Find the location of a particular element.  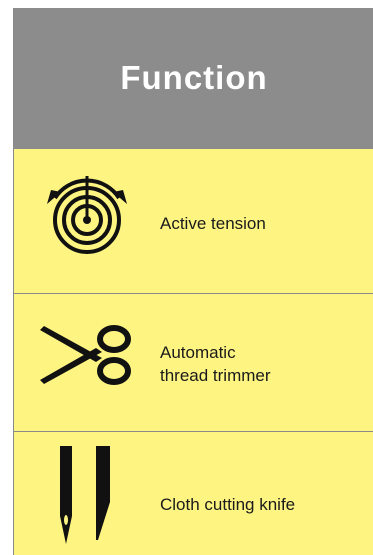

function-label-line: thread trimmer is located at coordinates (215, 375).